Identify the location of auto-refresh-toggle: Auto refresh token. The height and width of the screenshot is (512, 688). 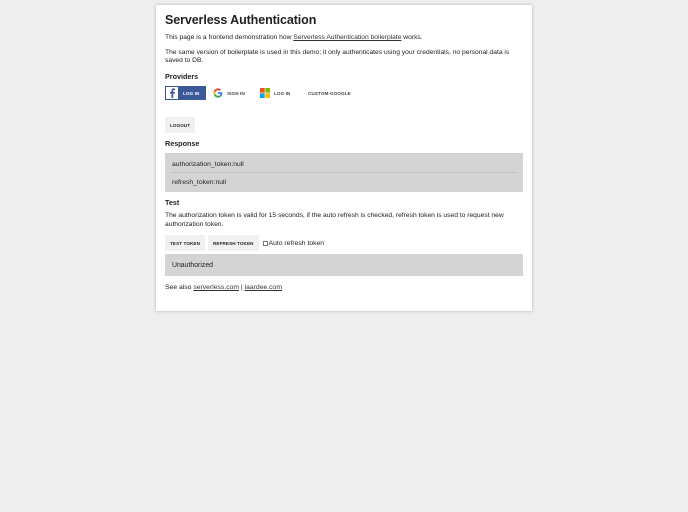
(293, 243).